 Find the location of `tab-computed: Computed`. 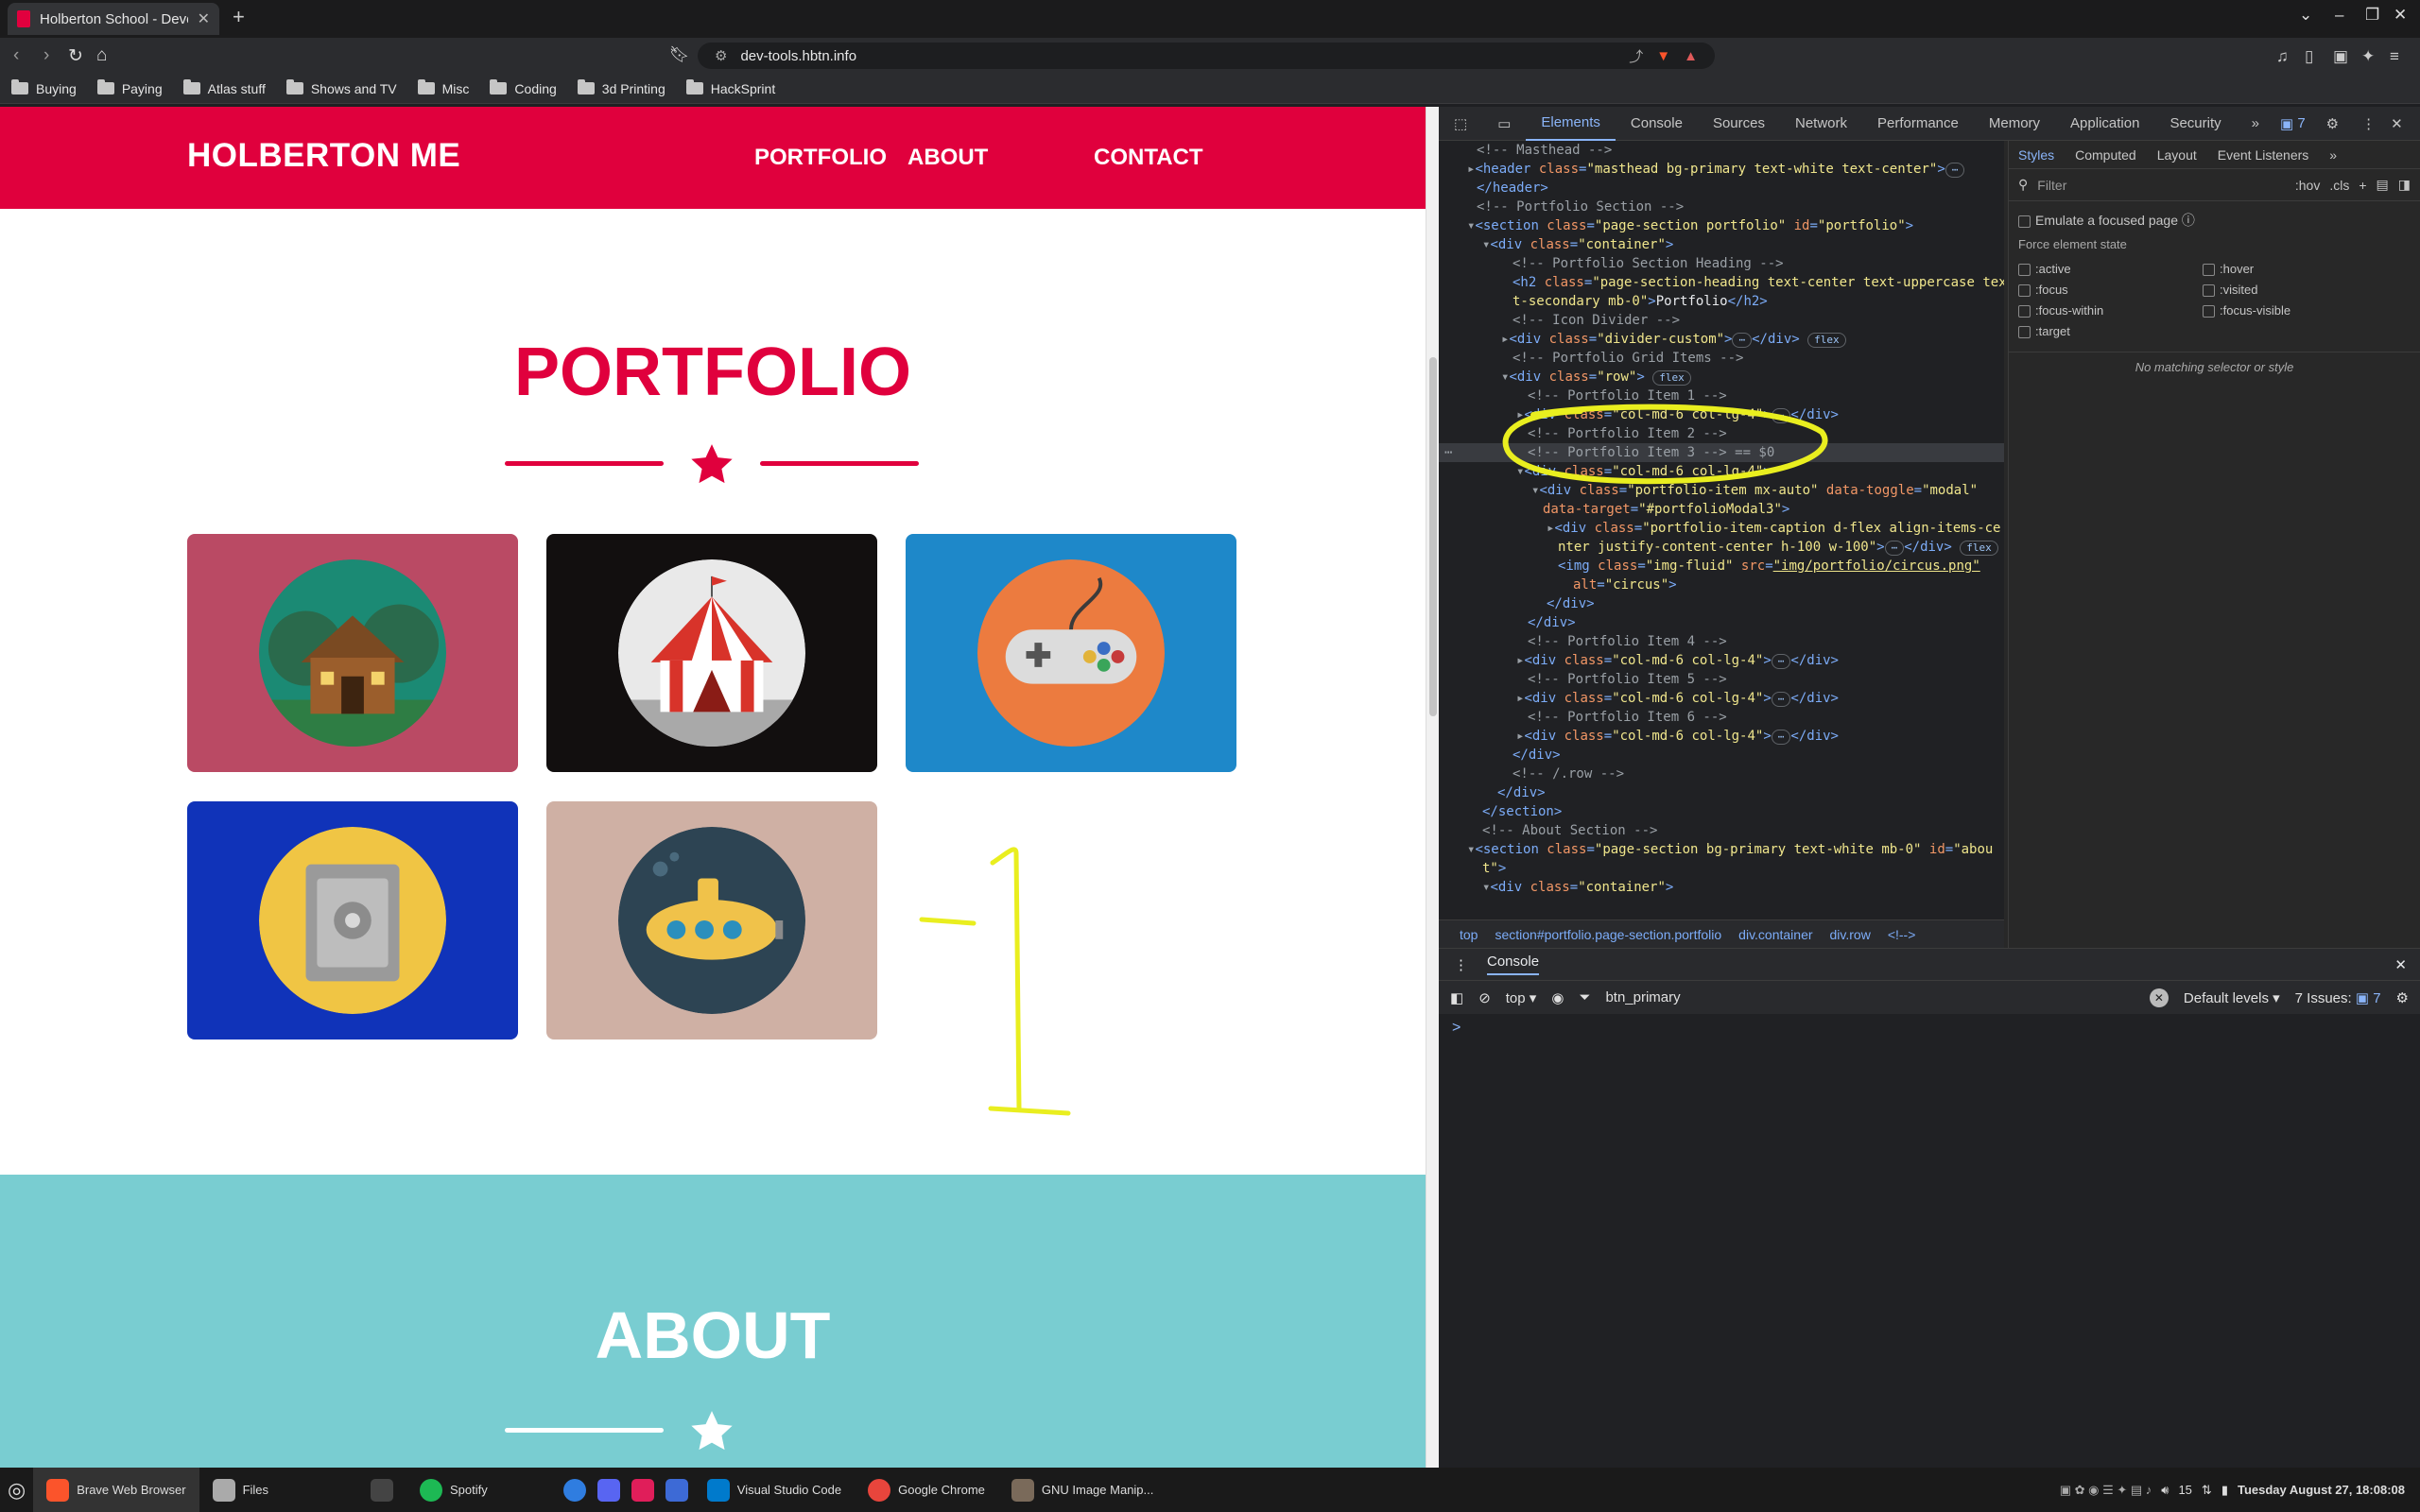

tab-computed: Computed is located at coordinates (2105, 155).